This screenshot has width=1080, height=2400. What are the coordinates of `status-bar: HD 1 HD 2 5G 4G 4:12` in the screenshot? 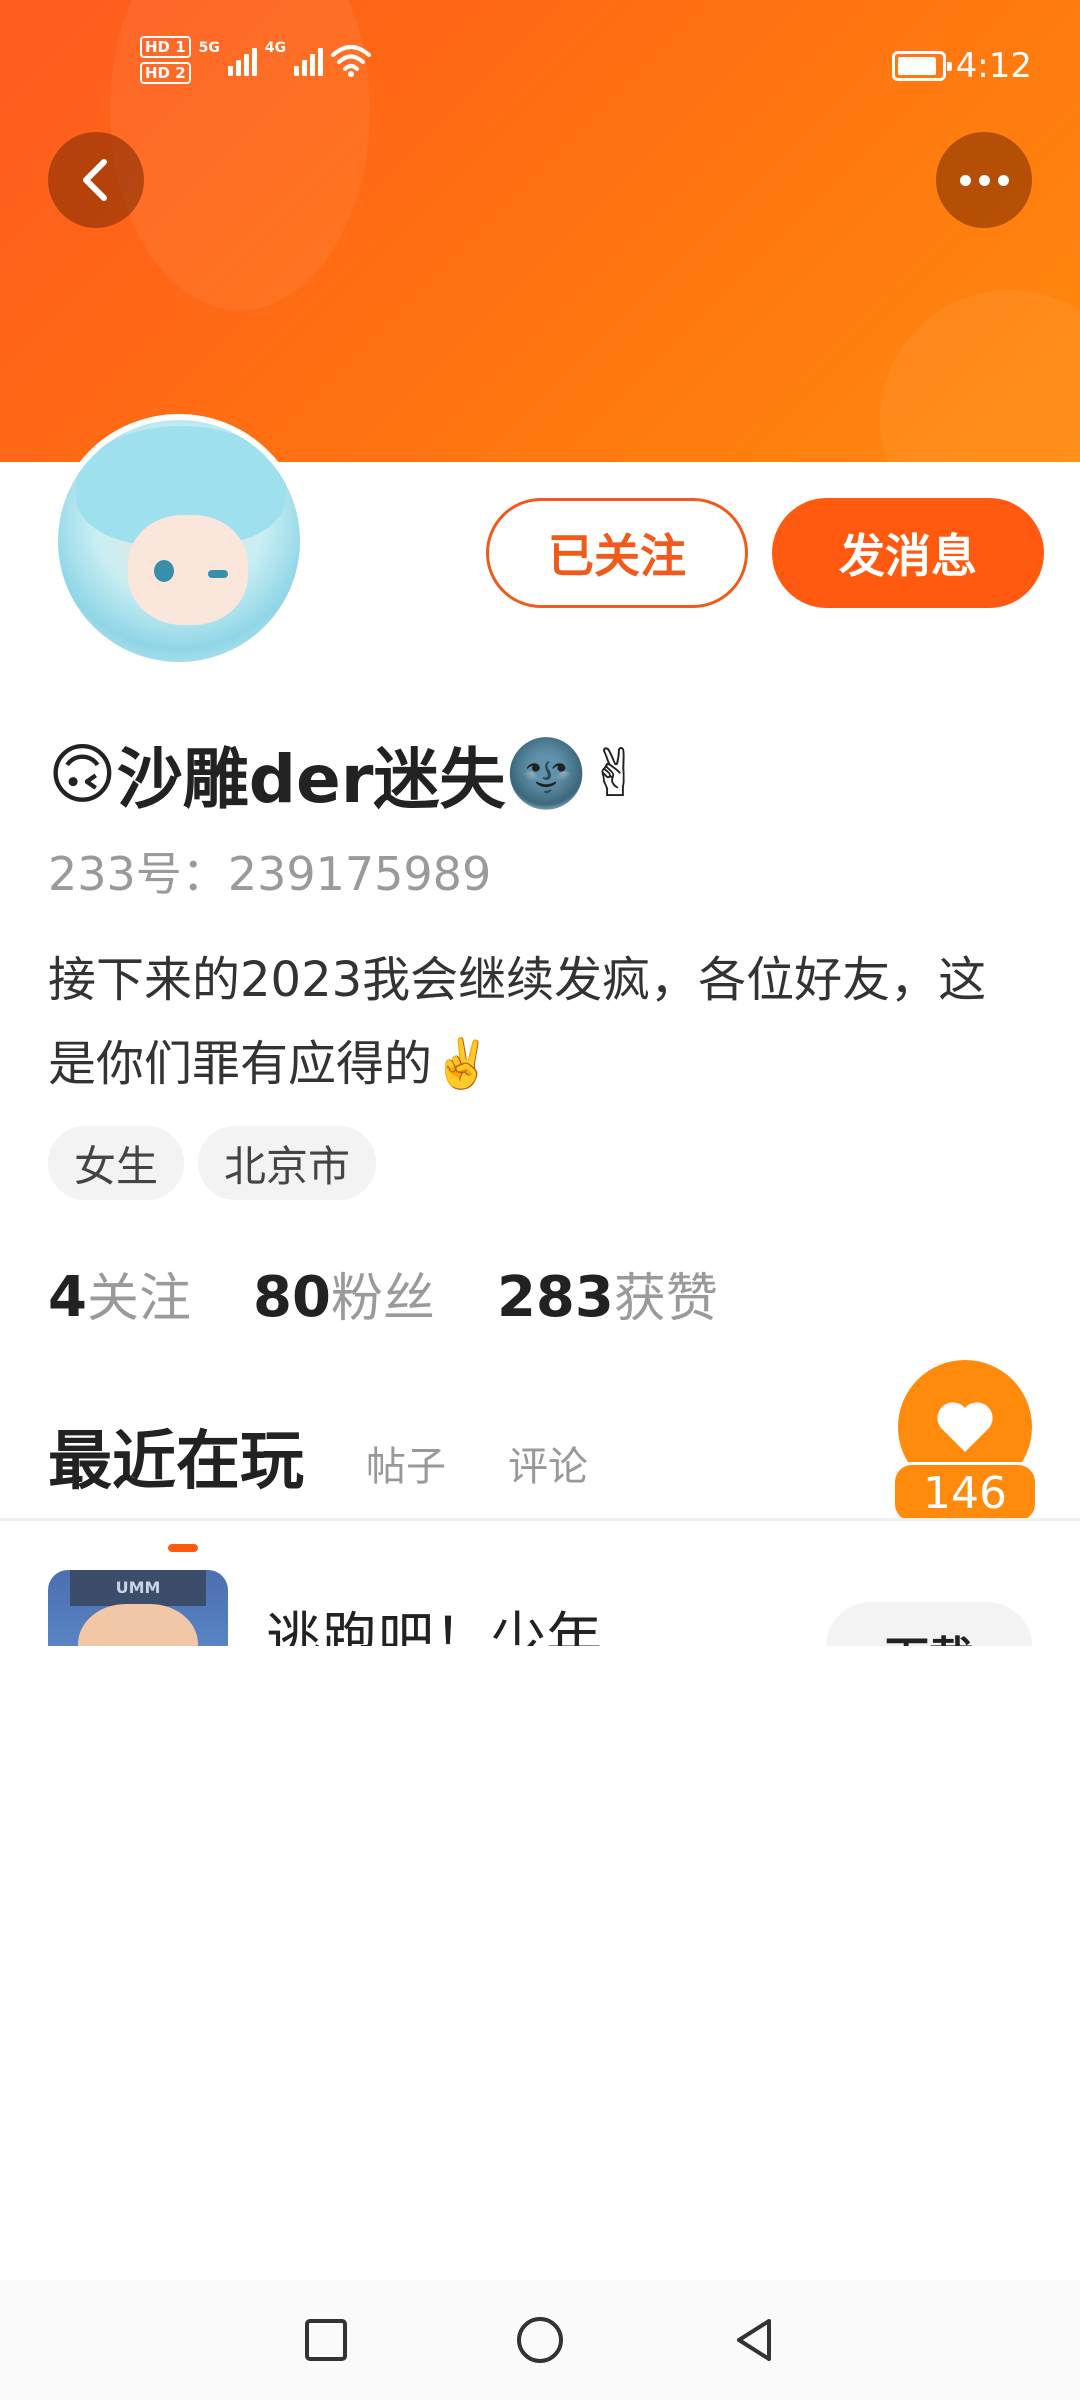 It's located at (540, 65).